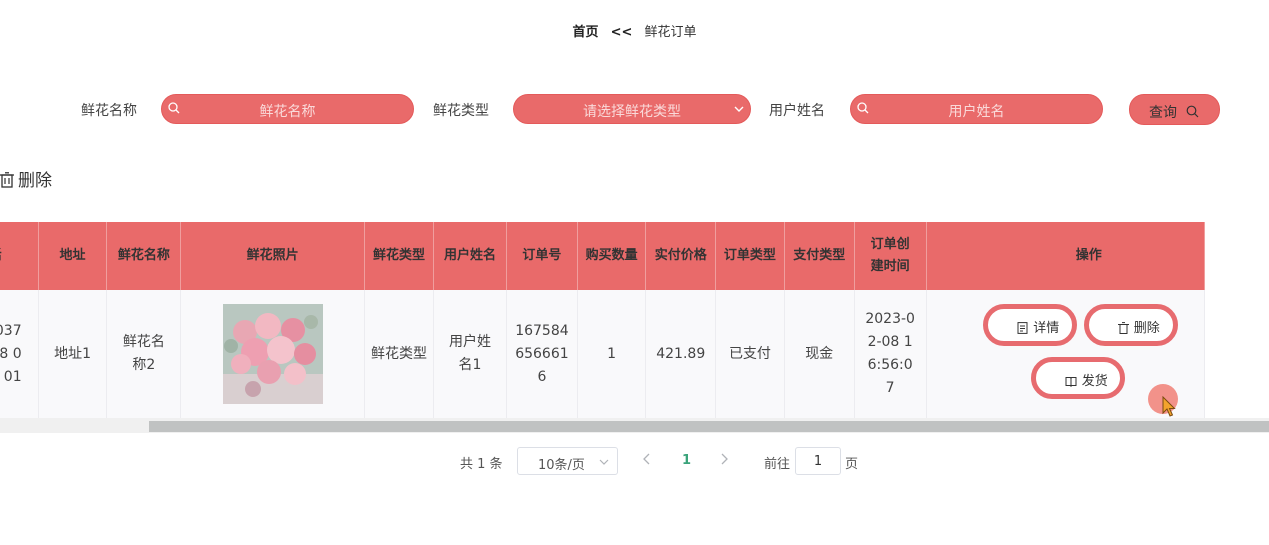 The image size is (1269, 545). I want to click on user-name-input: 用户姓名, so click(976, 109).